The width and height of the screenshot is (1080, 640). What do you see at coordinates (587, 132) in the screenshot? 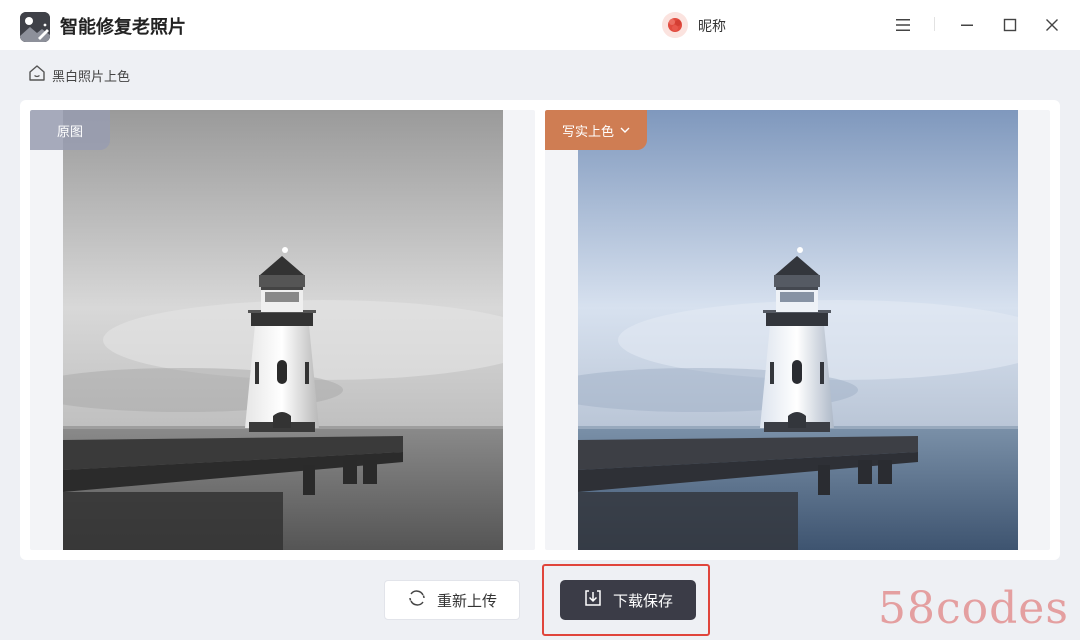
I see `color-mode-label: 写实上色` at bounding box center [587, 132].